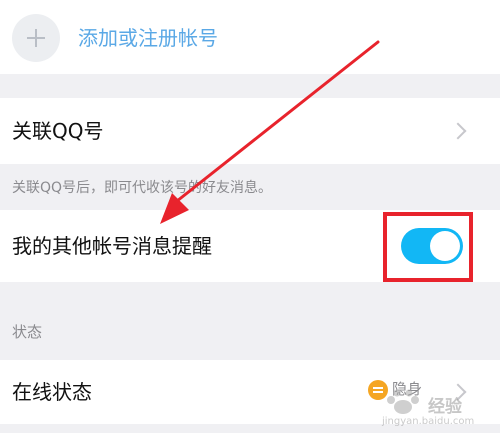  Describe the element at coordinates (58, 131) in the screenshot. I see `link-qq-label: 关联QQ号` at that location.